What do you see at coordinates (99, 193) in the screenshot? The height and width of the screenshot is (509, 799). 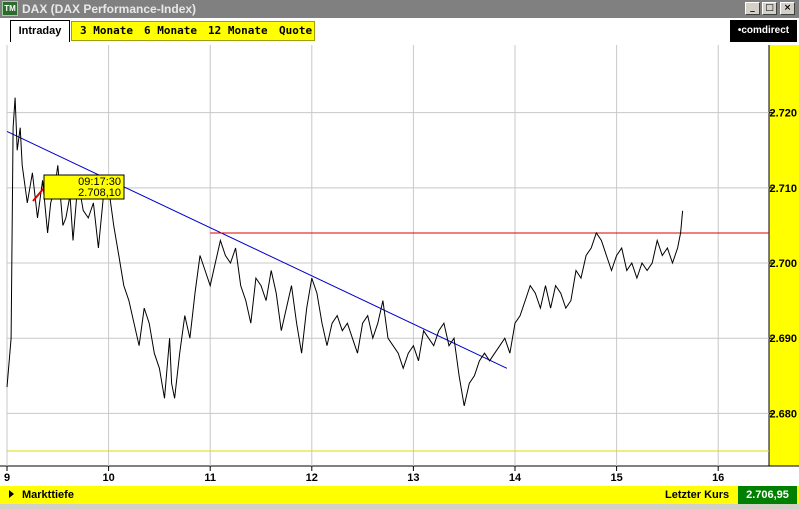 I see `tooltip-value: 2.708,10` at bounding box center [99, 193].